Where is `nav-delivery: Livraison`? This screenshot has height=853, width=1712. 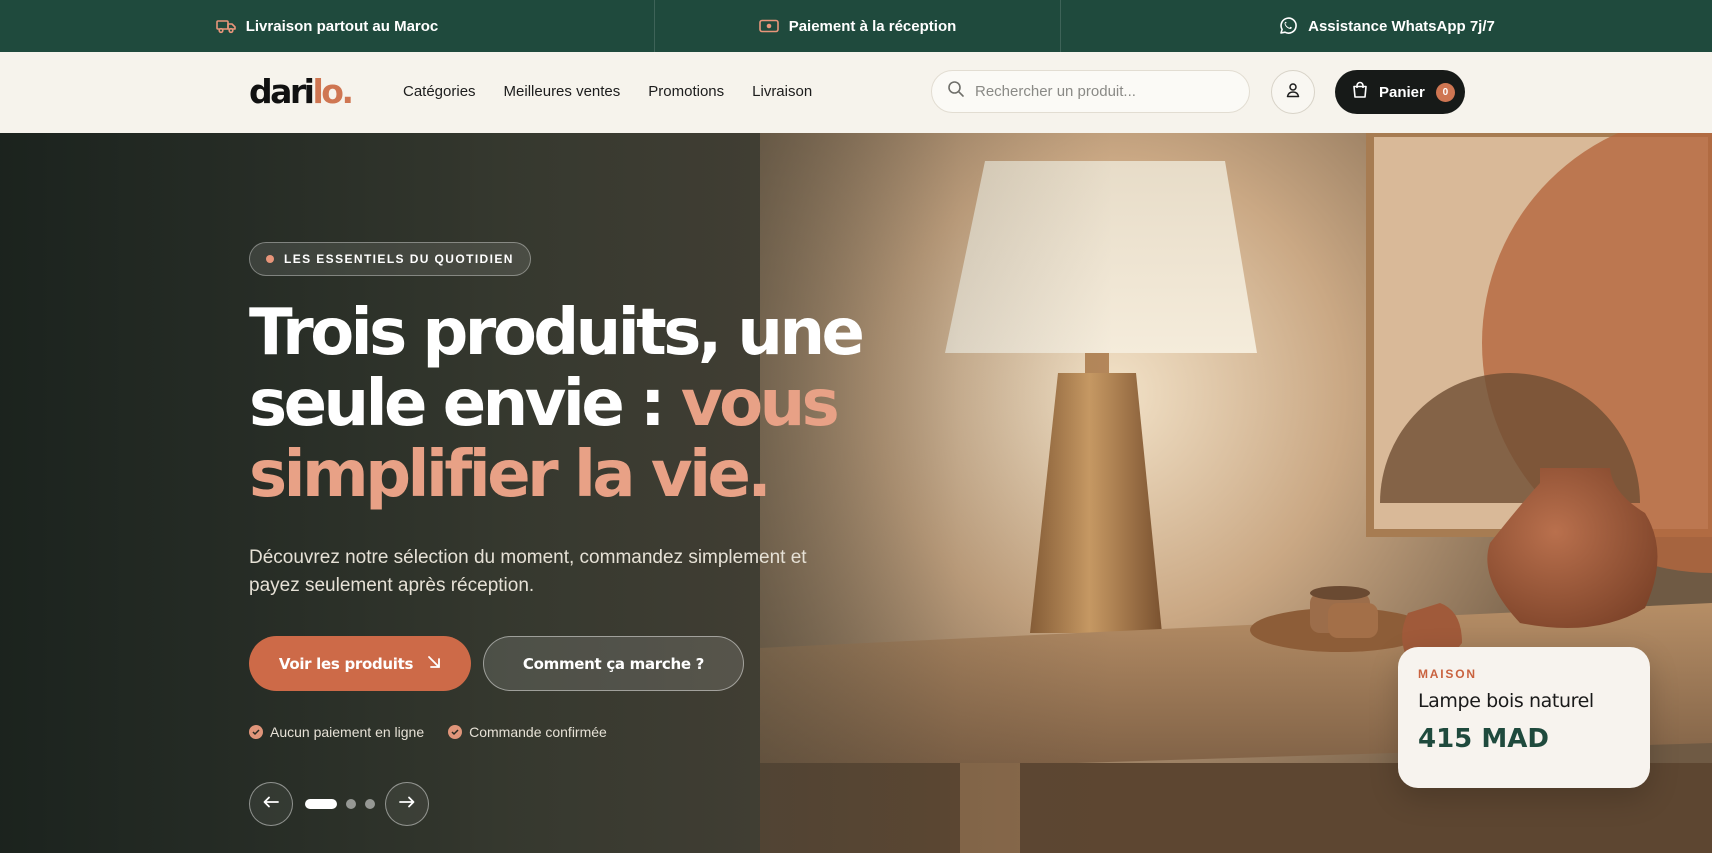 nav-delivery: Livraison is located at coordinates (782, 92).